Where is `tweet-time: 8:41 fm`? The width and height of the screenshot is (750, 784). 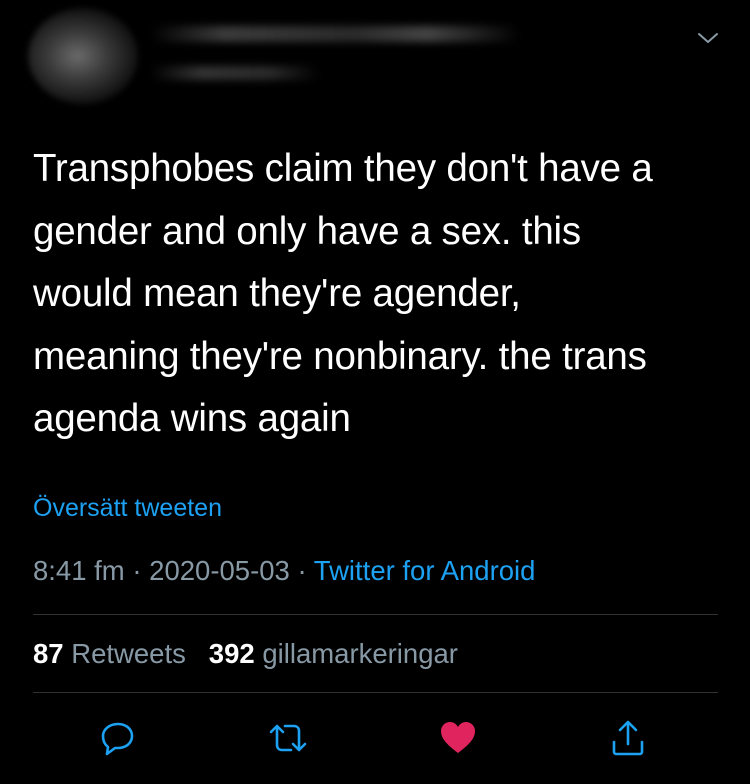 tweet-time: 8:41 fm is located at coordinates (79, 570).